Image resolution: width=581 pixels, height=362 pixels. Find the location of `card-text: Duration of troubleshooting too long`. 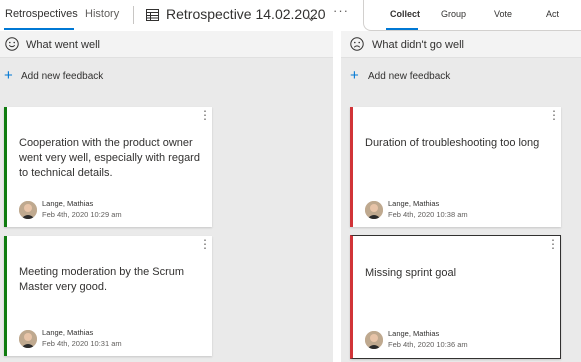

card-text: Duration of troubleshooting too long is located at coordinates (452, 143).